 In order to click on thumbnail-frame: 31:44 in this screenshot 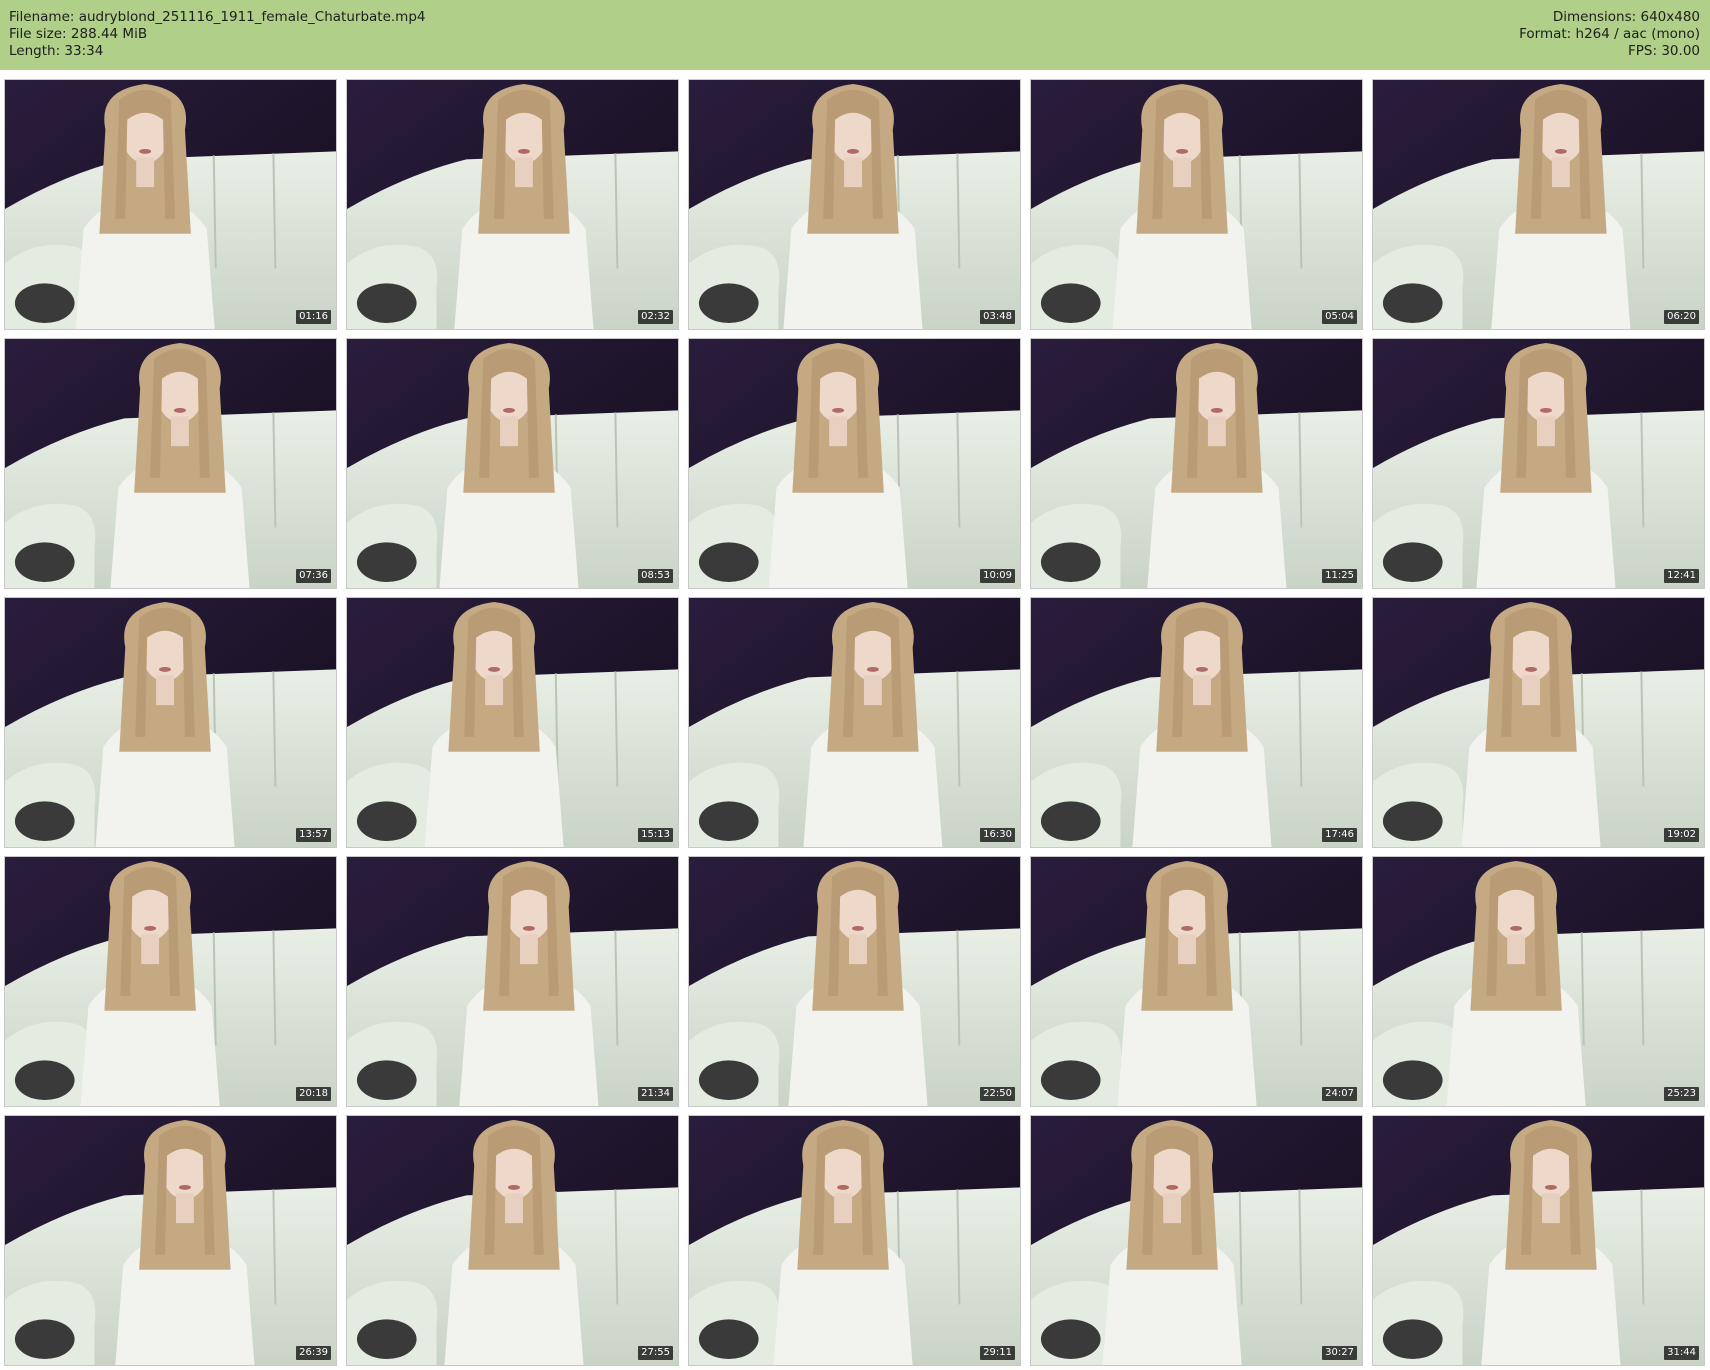, I will do `click(1538, 1240)`.